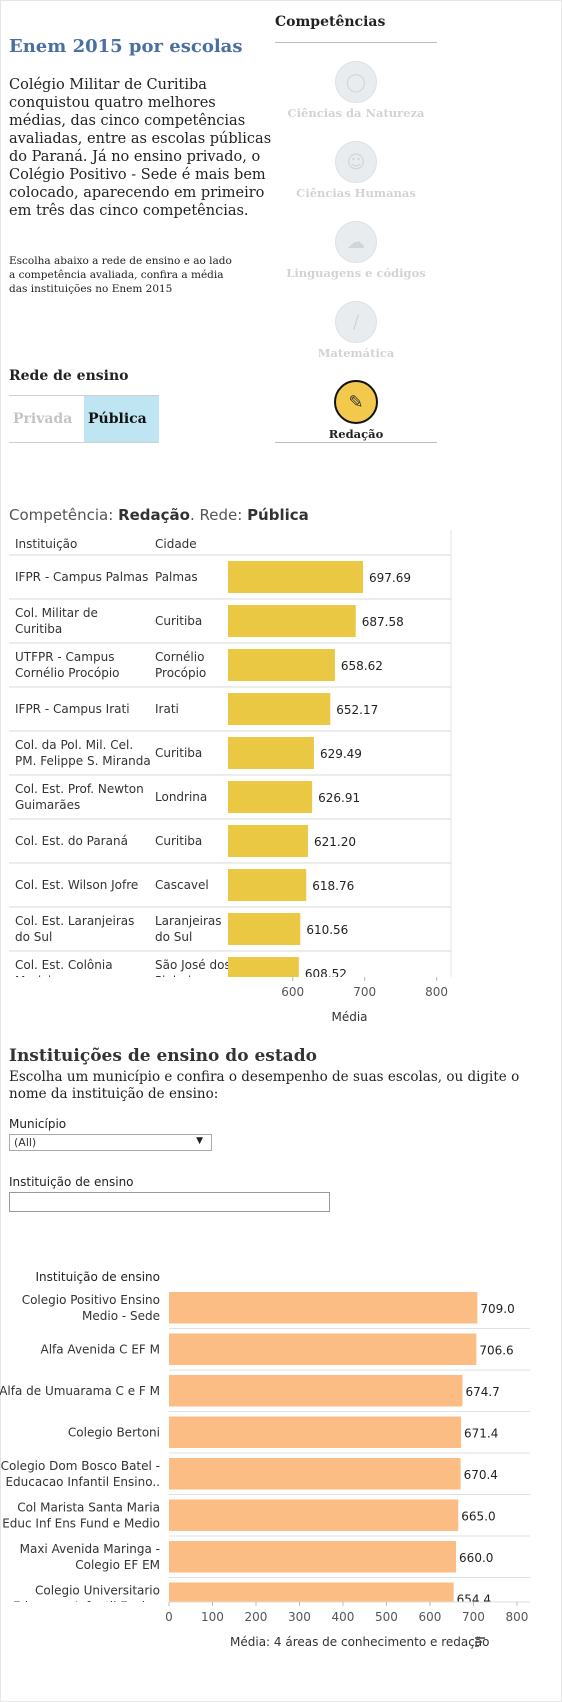 The width and height of the screenshot is (562, 1702). Describe the element at coordinates (173, 937) in the screenshot. I see `row-city-label: do Sul` at that location.